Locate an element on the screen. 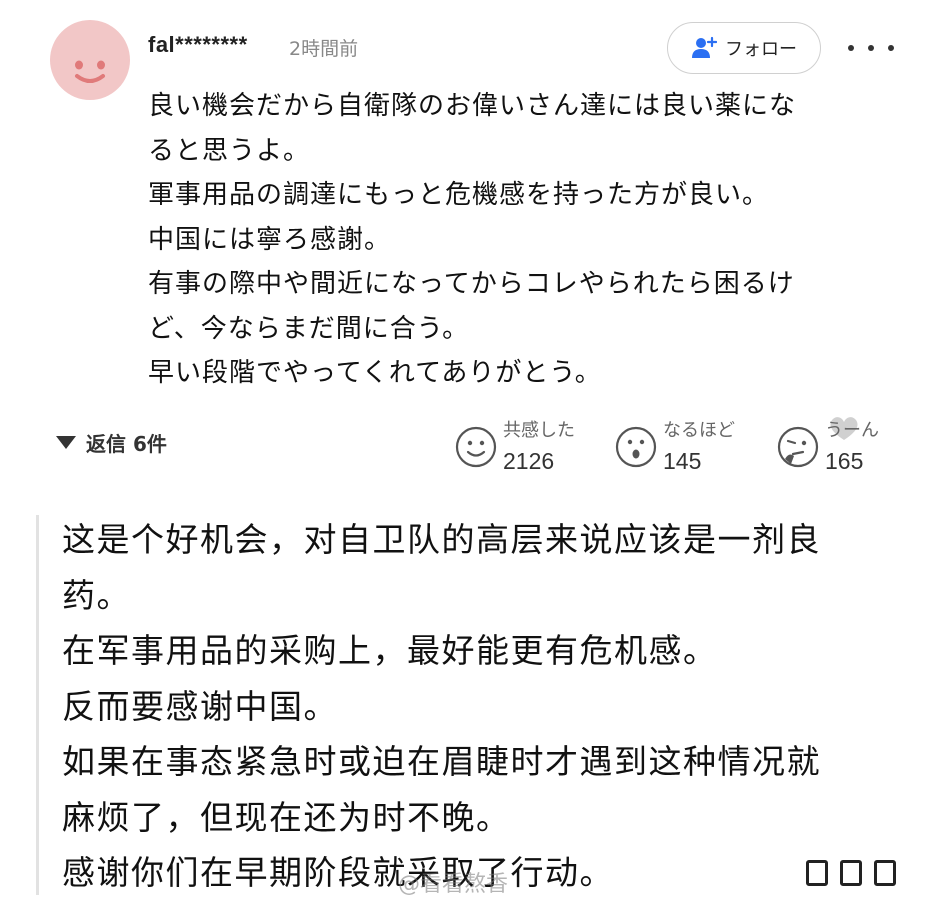 The height and width of the screenshot is (908, 946). comment-line: 中国には寧ろ感謝。 is located at coordinates (270, 239).